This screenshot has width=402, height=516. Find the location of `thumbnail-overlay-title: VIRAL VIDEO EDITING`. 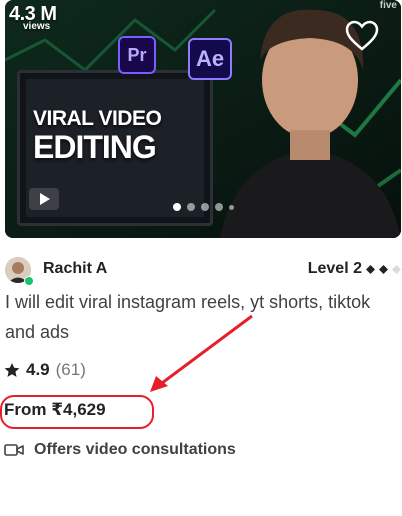

thumbnail-overlay-title: VIRAL VIDEO EDITING is located at coordinates (108, 135).